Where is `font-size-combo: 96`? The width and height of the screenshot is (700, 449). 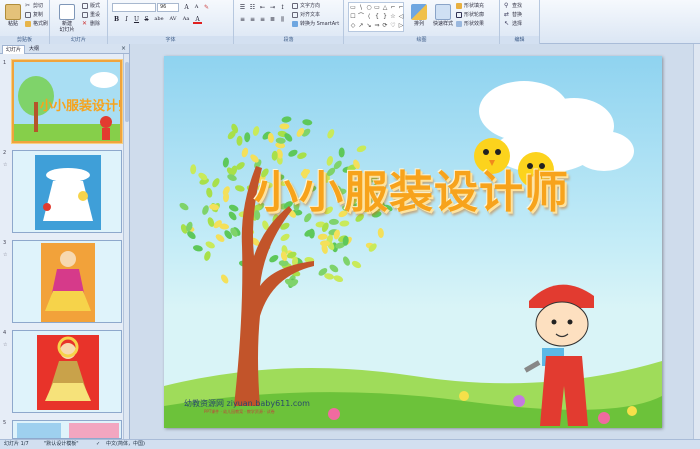 font-size-combo: 96 is located at coordinates (168, 7).